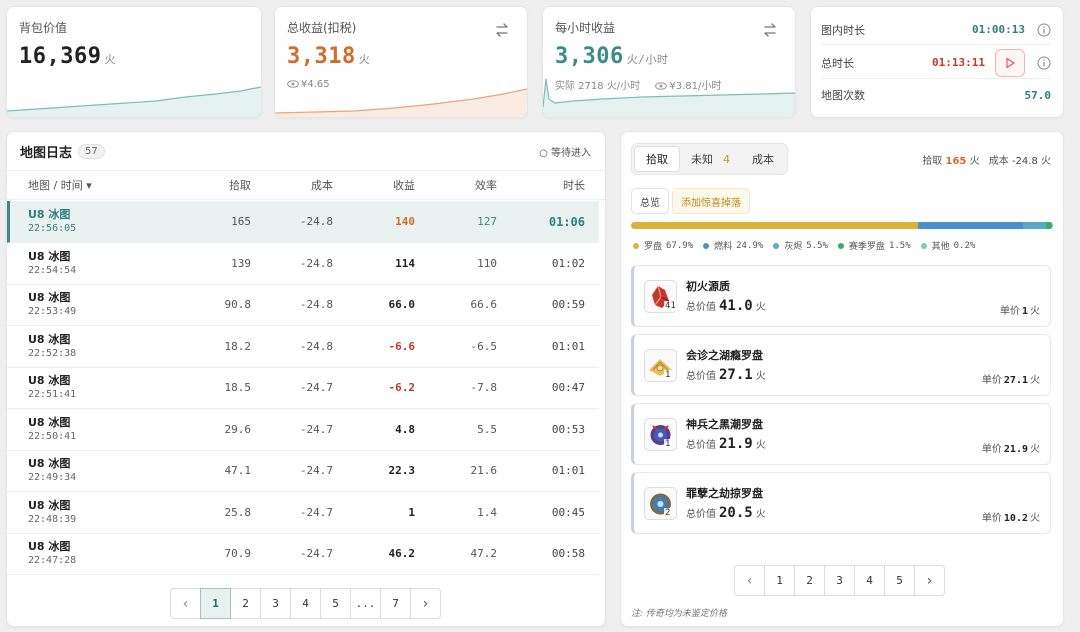 Image resolution: width=1080 pixels, height=632 pixels. Describe the element at coordinates (52, 346) in the screenshot. I see `map-cell: U8 冰图 22:52:38` at that location.